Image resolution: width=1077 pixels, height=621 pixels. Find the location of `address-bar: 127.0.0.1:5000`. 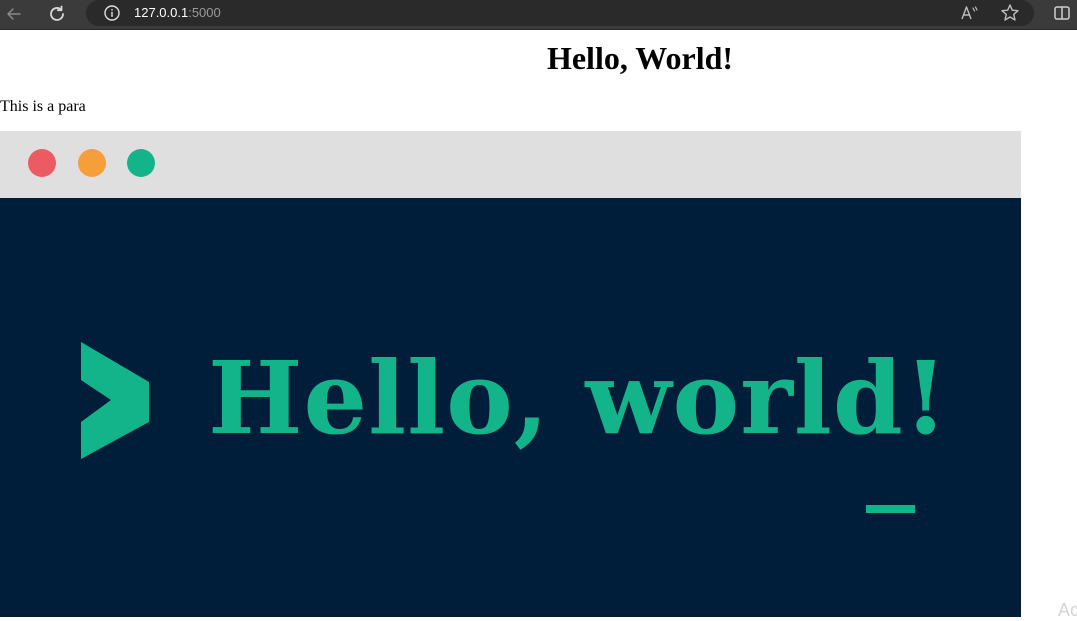

address-bar: 127.0.0.1:5000 is located at coordinates (560, 13).